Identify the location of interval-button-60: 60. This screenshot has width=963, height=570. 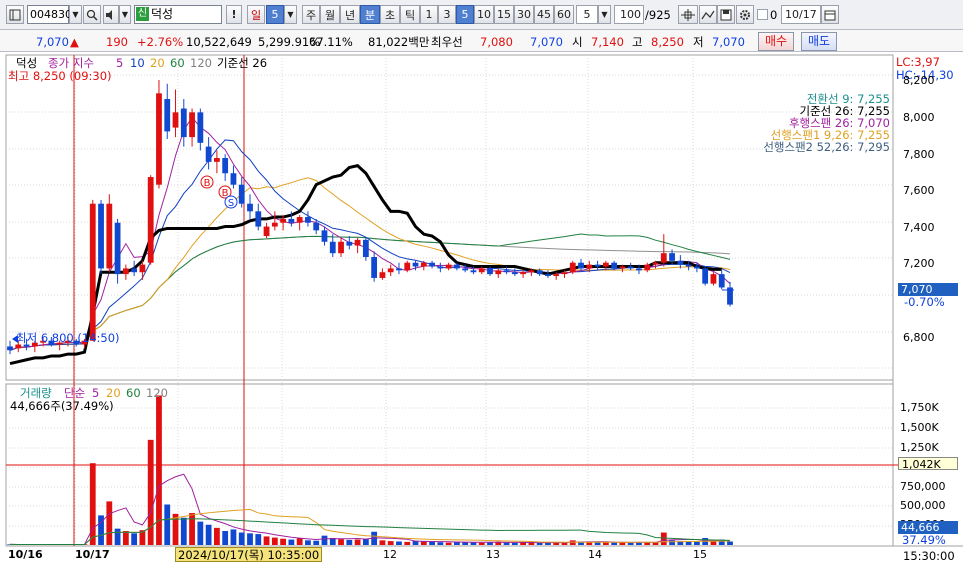
(564, 14).